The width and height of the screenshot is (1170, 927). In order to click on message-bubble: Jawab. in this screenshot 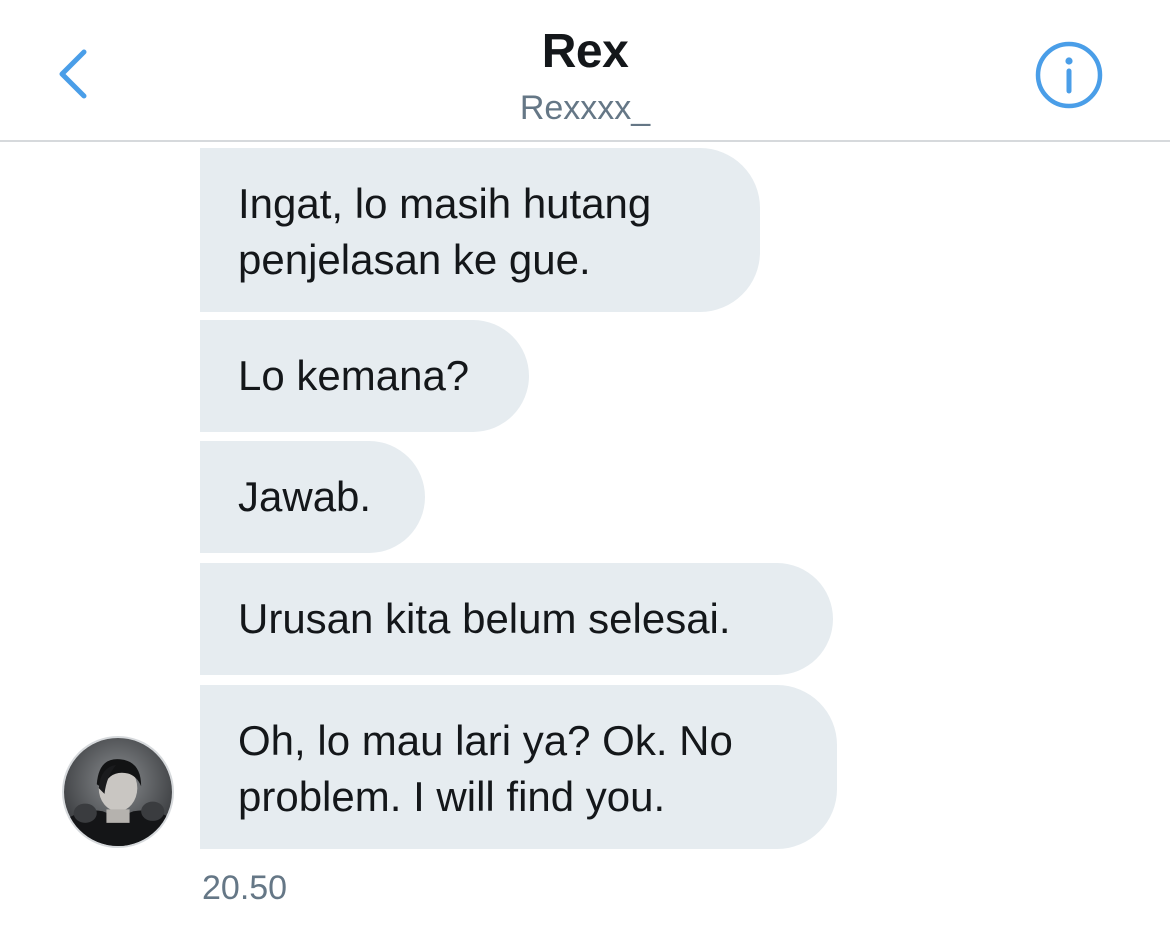, I will do `click(312, 497)`.